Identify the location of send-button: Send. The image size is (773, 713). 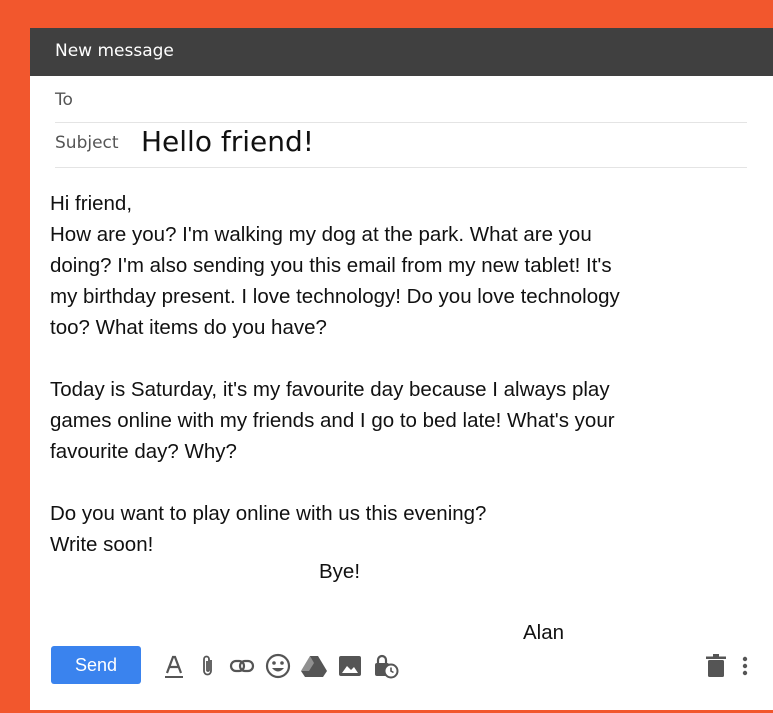
(96, 665).